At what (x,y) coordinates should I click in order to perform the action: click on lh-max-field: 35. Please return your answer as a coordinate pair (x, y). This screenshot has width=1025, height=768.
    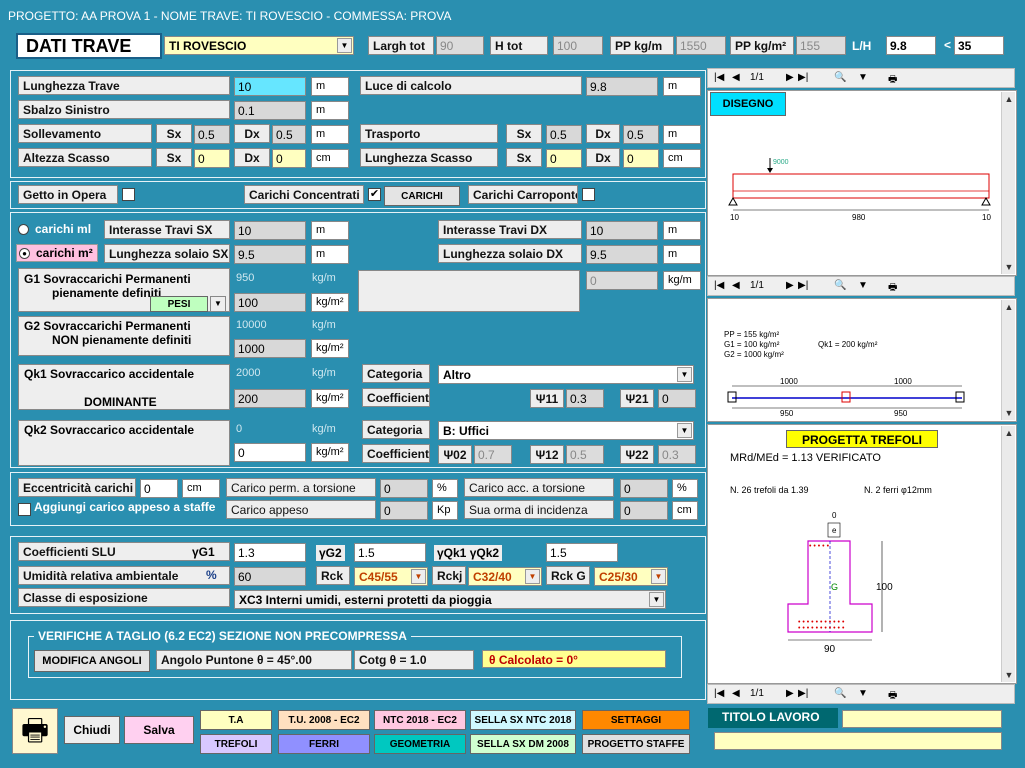
    Looking at the image, I should click on (979, 45).